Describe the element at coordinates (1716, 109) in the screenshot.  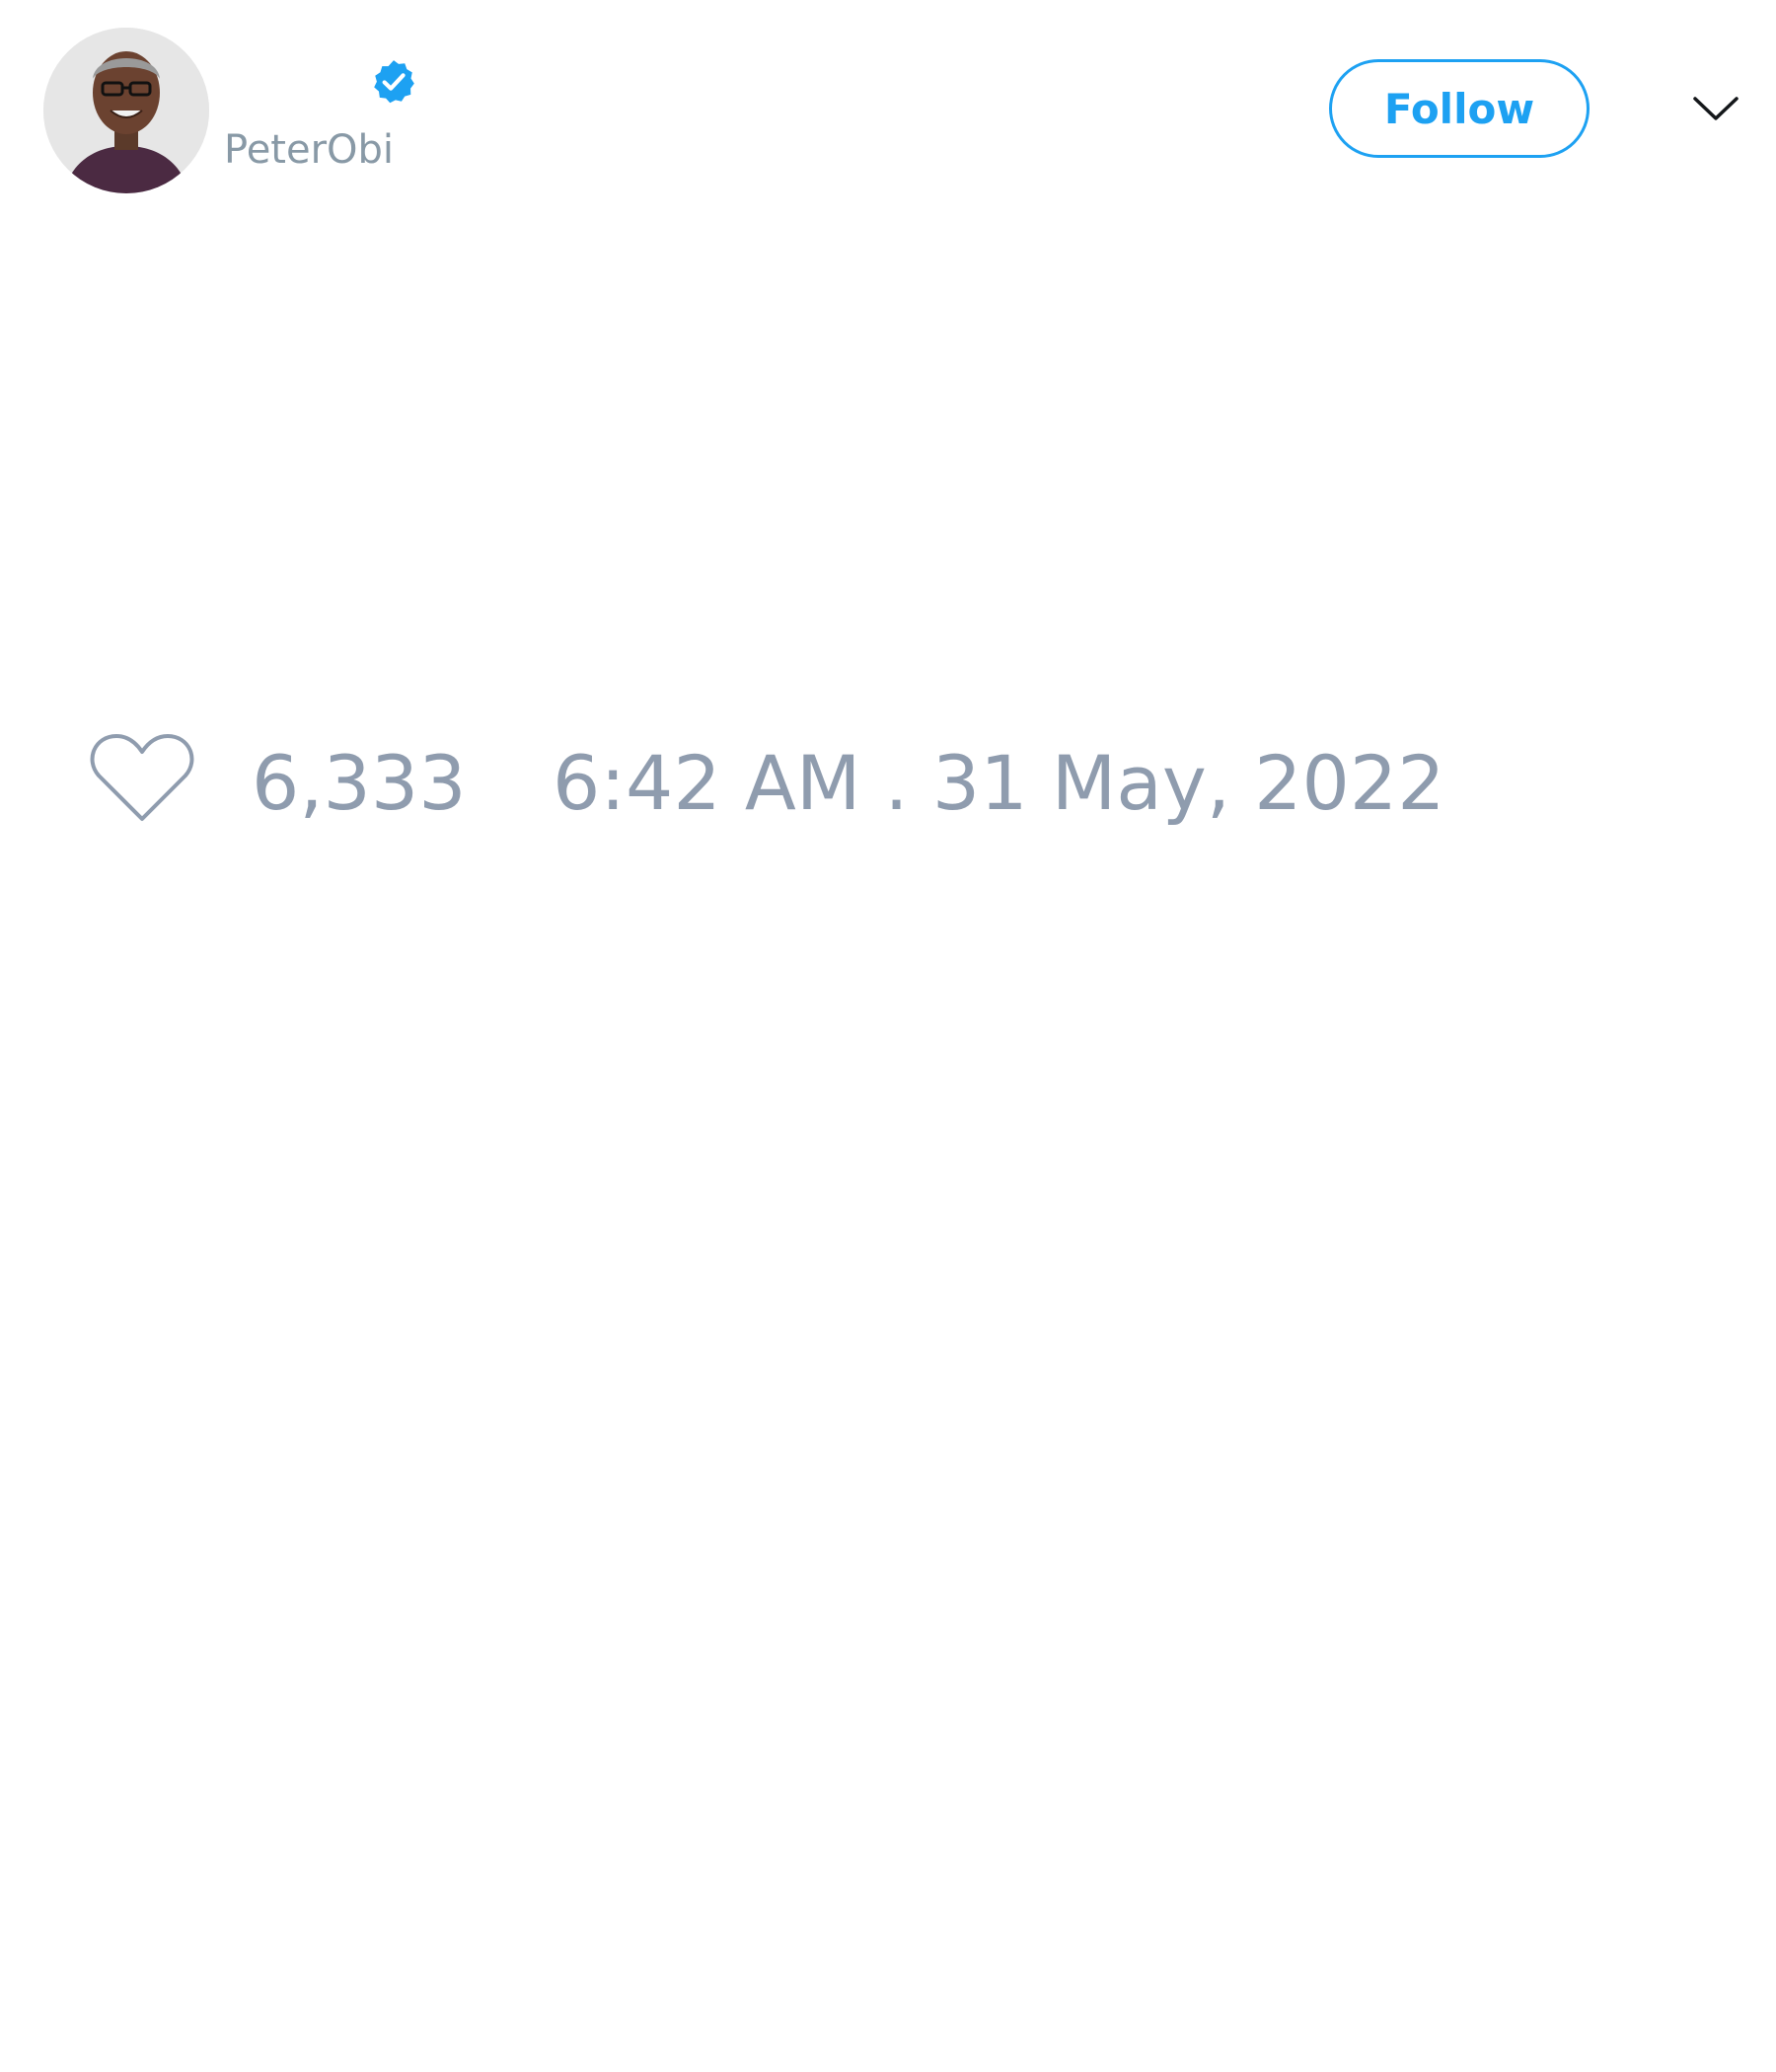
I see `chevron-down-icon` at that location.